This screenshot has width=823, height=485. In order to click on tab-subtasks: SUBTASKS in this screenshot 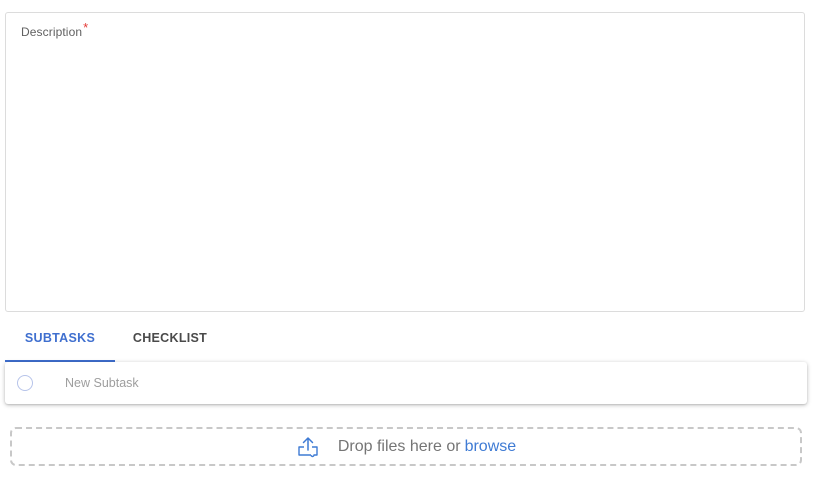, I will do `click(60, 339)`.